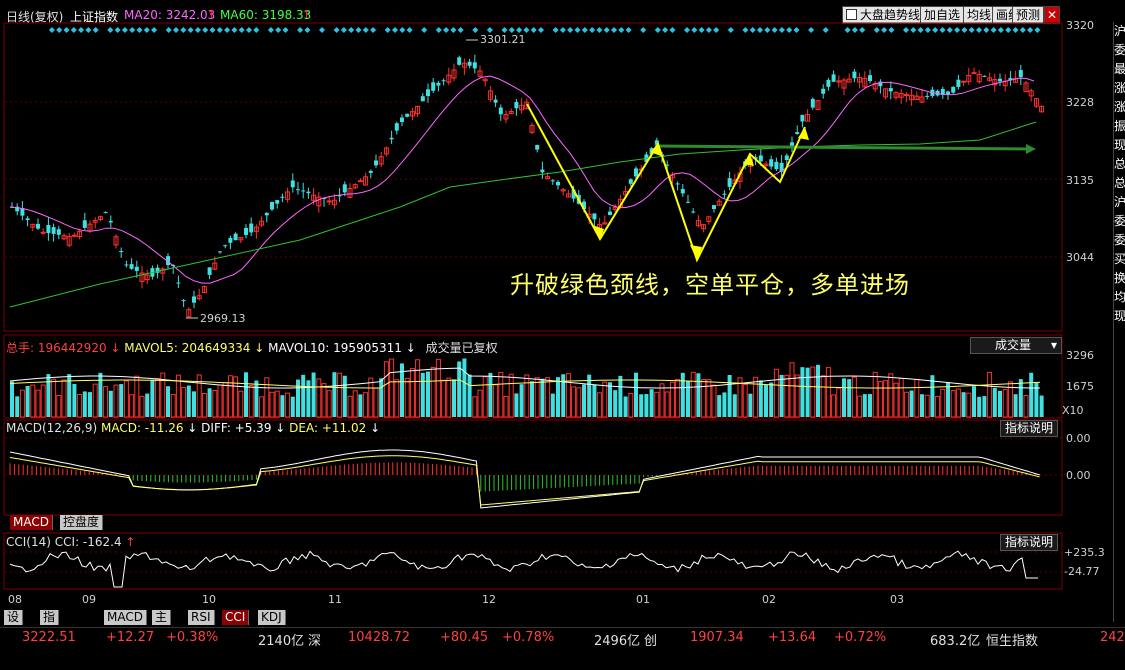  Describe the element at coordinates (1112, 637) in the screenshot. I see `hs-price: 242` at that location.